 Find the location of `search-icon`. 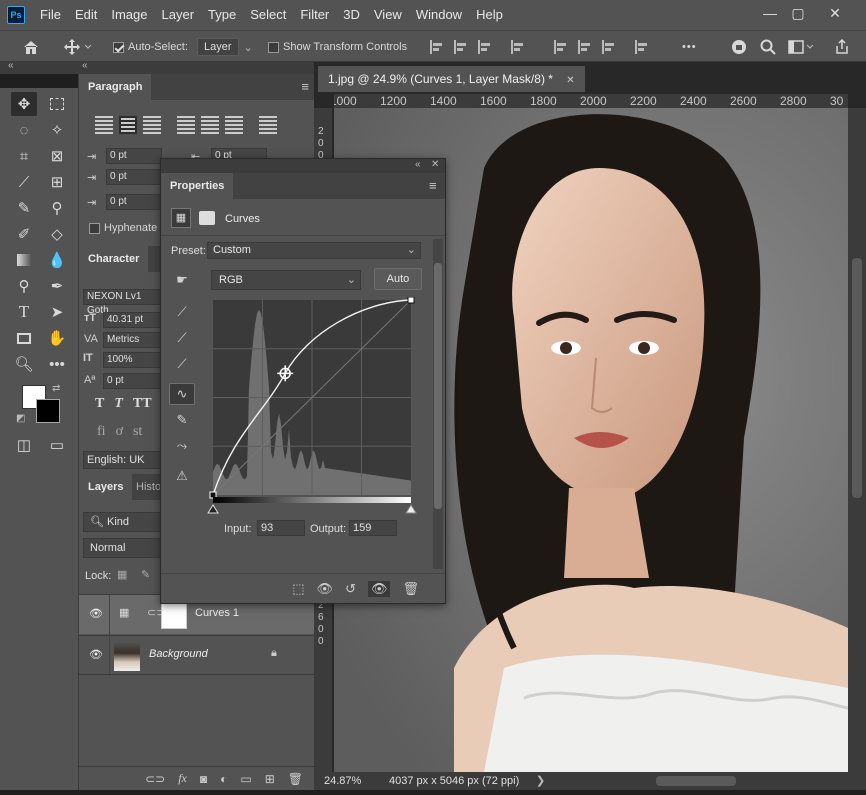

search-icon is located at coordinates (768, 47).